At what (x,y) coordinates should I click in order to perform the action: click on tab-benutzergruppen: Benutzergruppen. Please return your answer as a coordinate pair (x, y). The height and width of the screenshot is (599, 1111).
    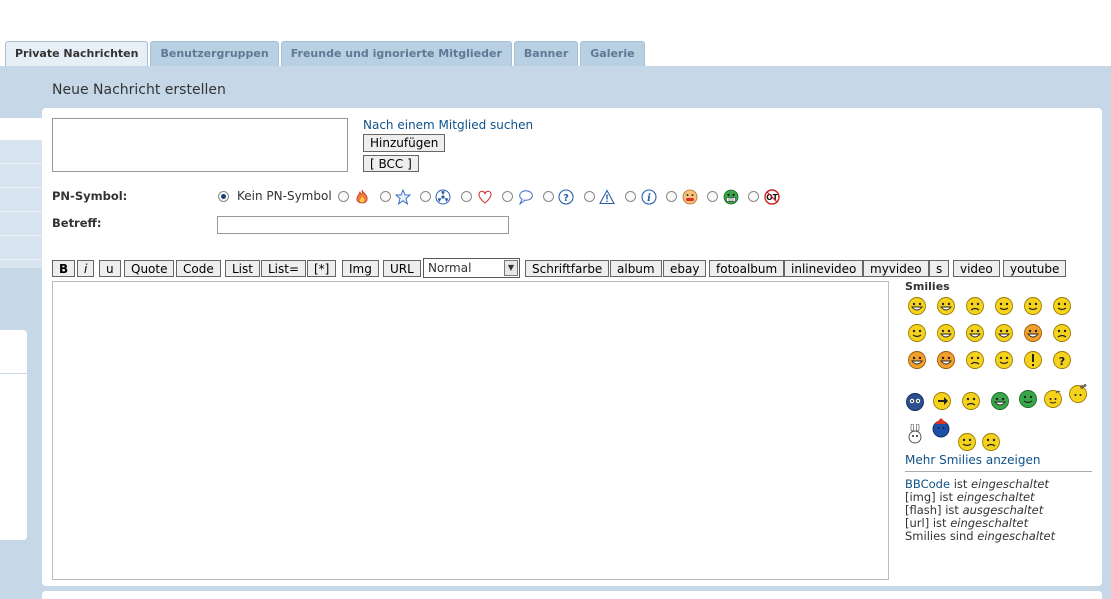
    Looking at the image, I should click on (214, 53).